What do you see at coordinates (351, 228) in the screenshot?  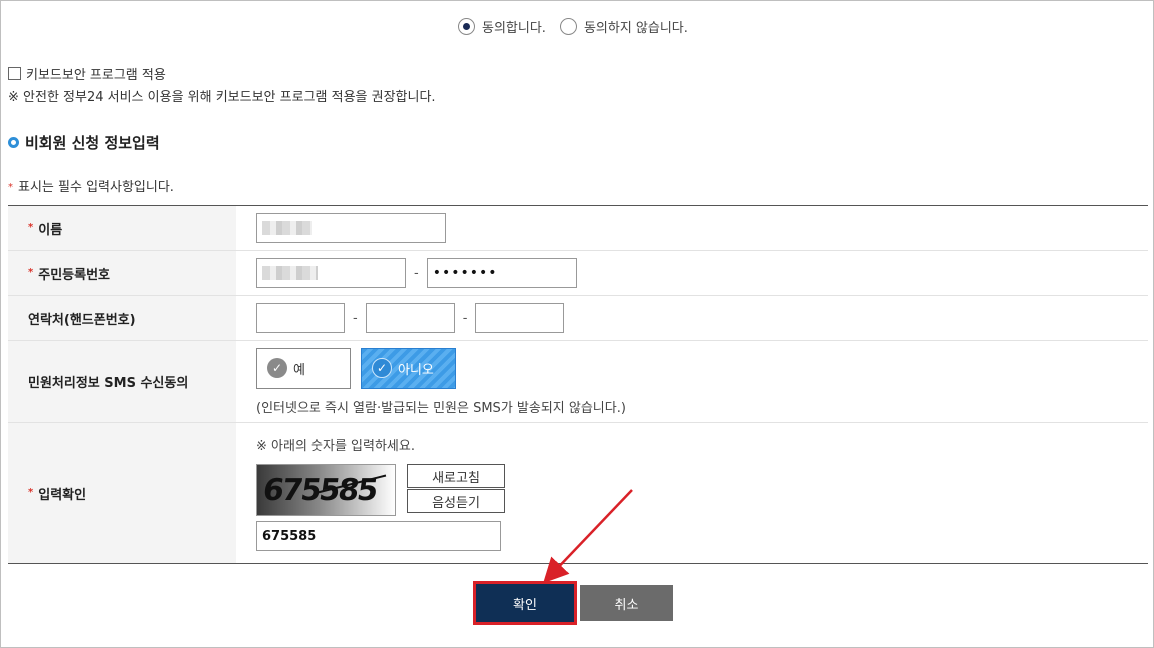 I see `name-input` at bounding box center [351, 228].